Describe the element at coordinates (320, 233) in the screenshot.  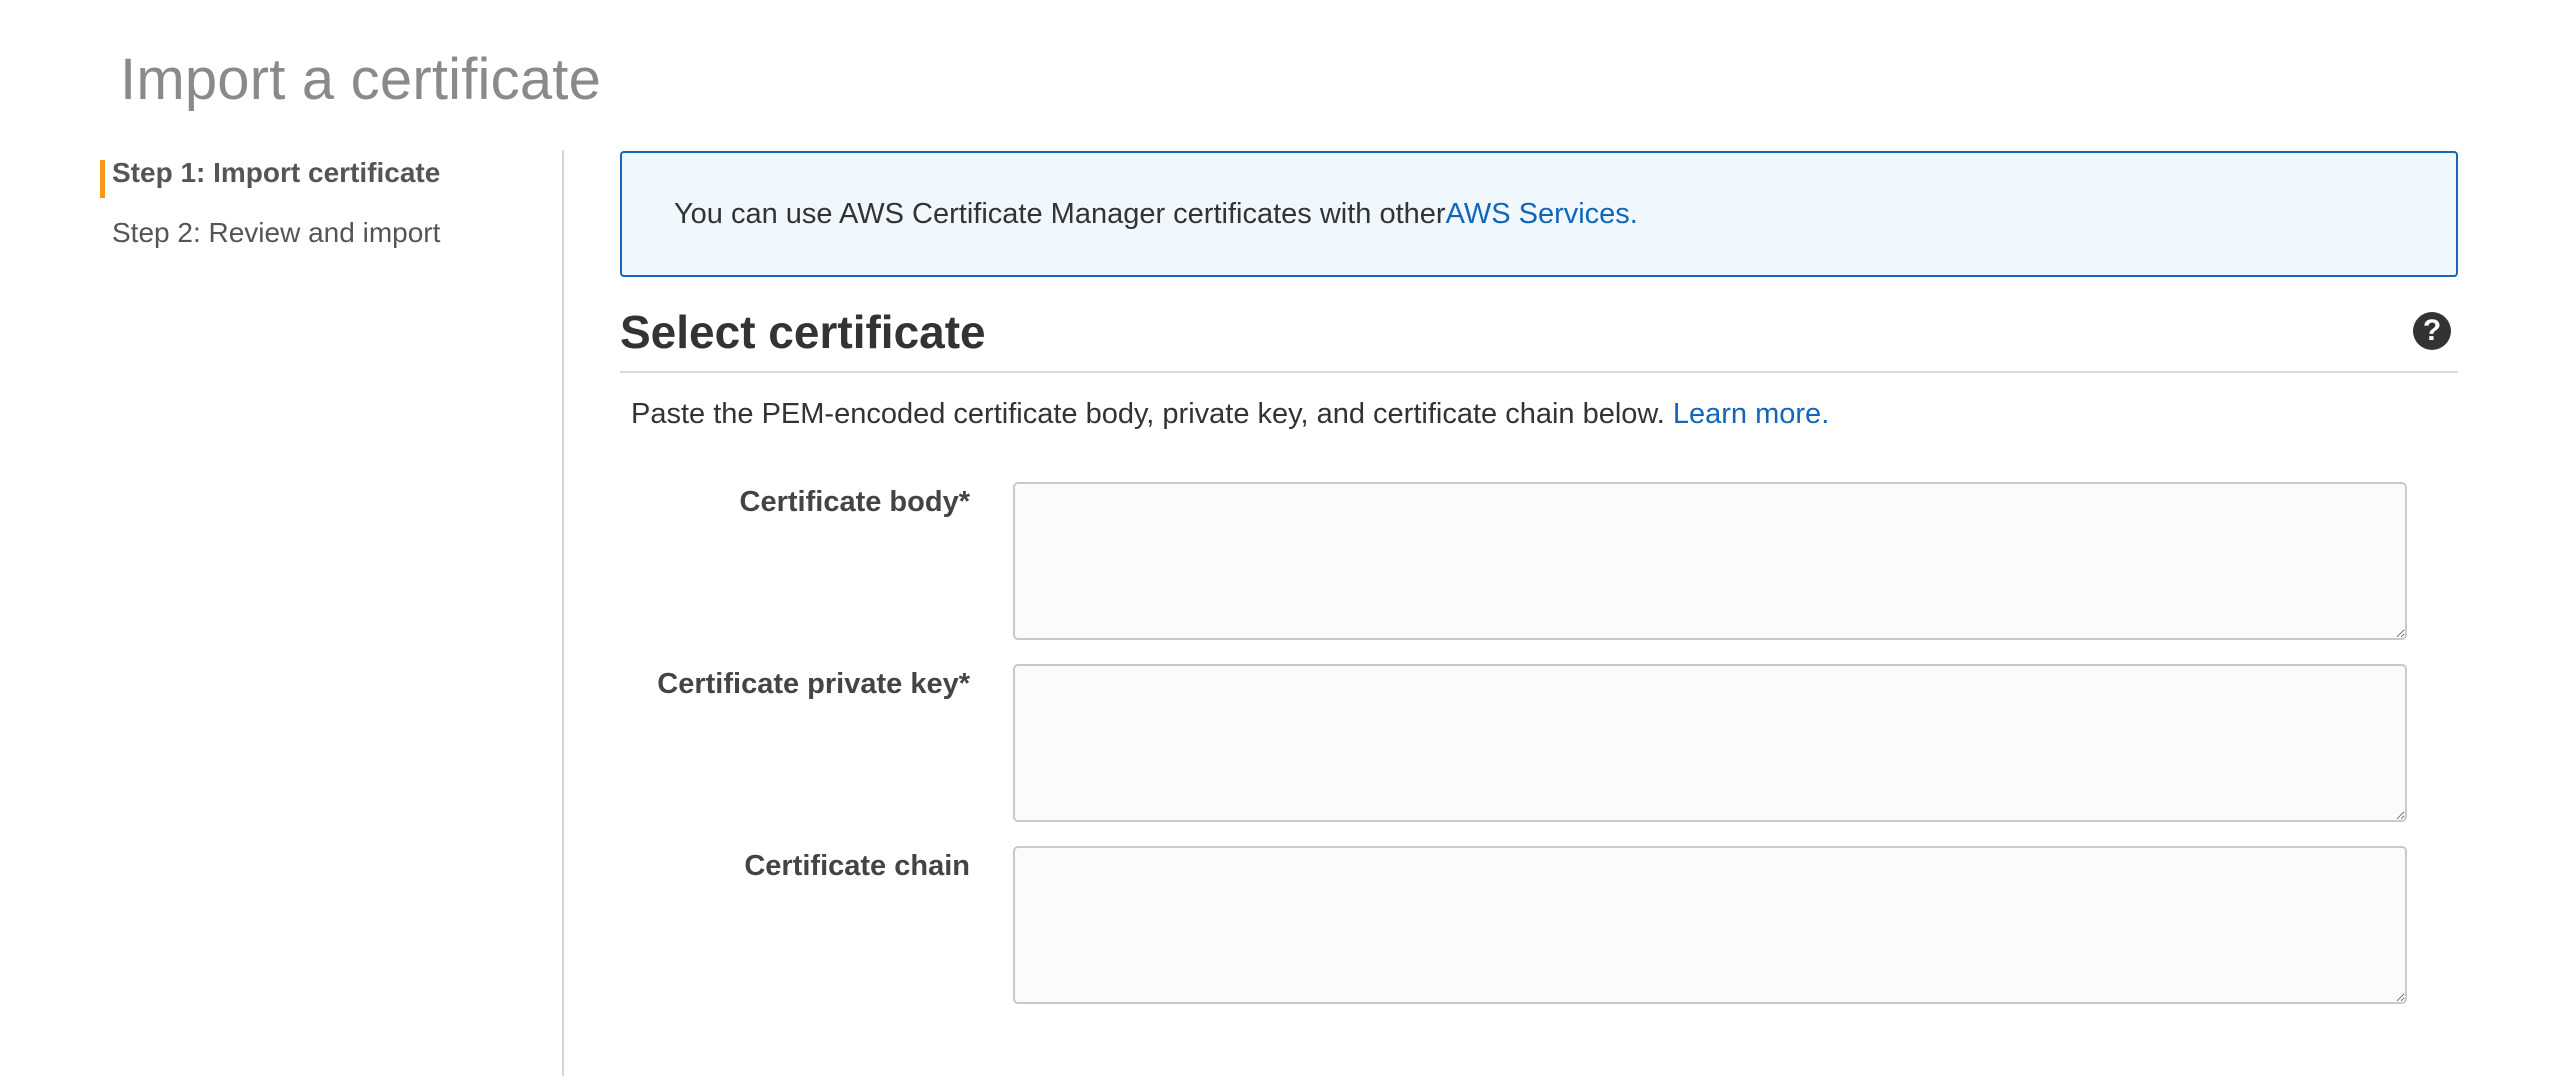
I see `step-review-and-import: Step 2: Review and import` at that location.